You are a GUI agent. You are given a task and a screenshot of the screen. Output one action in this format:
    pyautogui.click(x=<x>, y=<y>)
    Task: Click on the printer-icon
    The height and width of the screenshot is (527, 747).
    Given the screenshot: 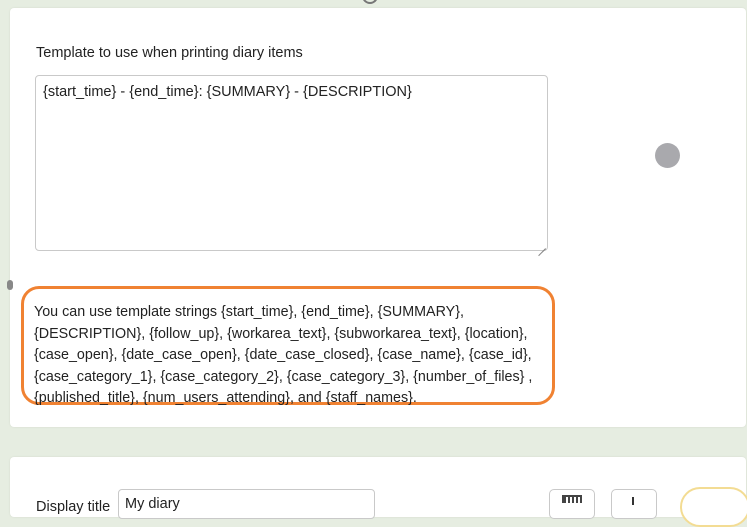 What is the action you would take?
    pyautogui.click(x=572, y=499)
    